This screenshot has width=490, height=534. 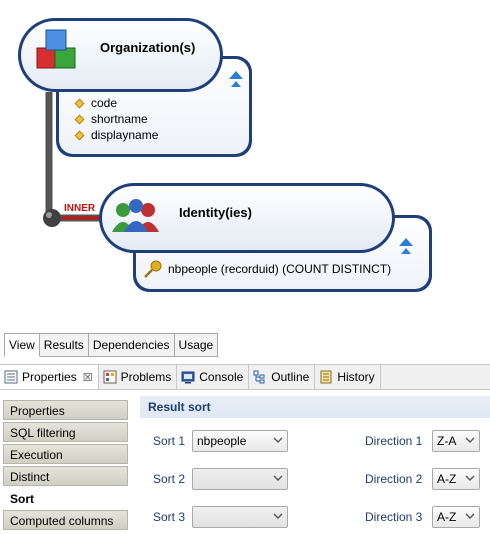 What do you see at coordinates (65, 498) in the screenshot?
I see `nav-item-sort: Sort` at bounding box center [65, 498].